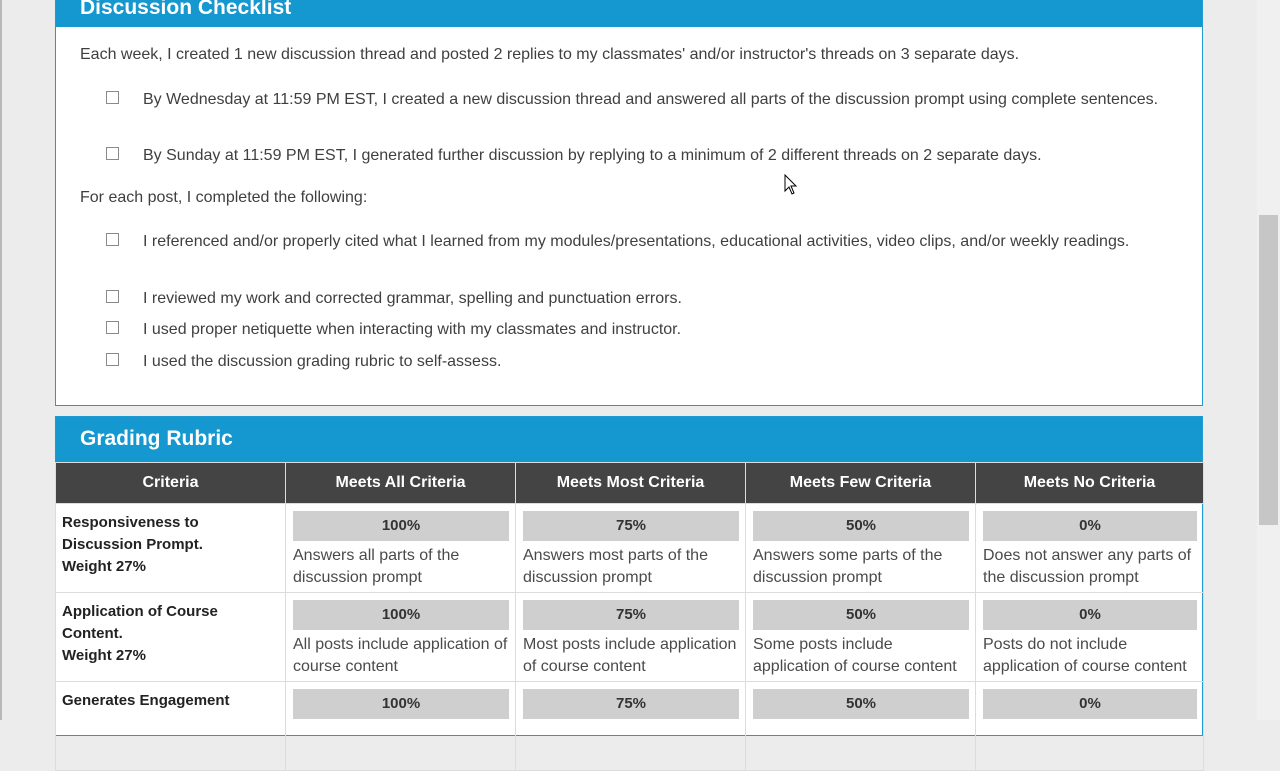 This screenshot has width=1280, height=771. Describe the element at coordinates (860, 483) in the screenshot. I see `header-meets-few: Meets Few Criteria` at that location.